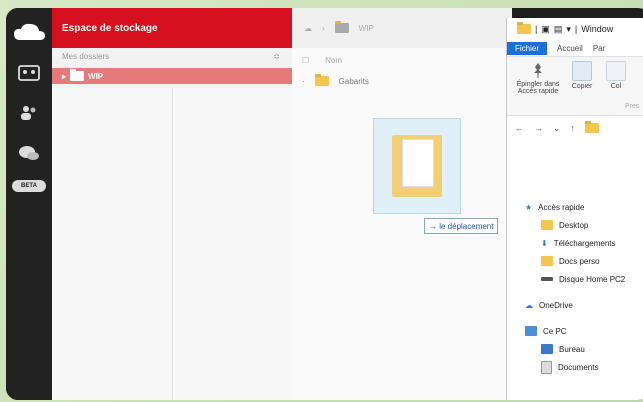  I want to click on chevron-right-icon: ›, so click(323, 28).